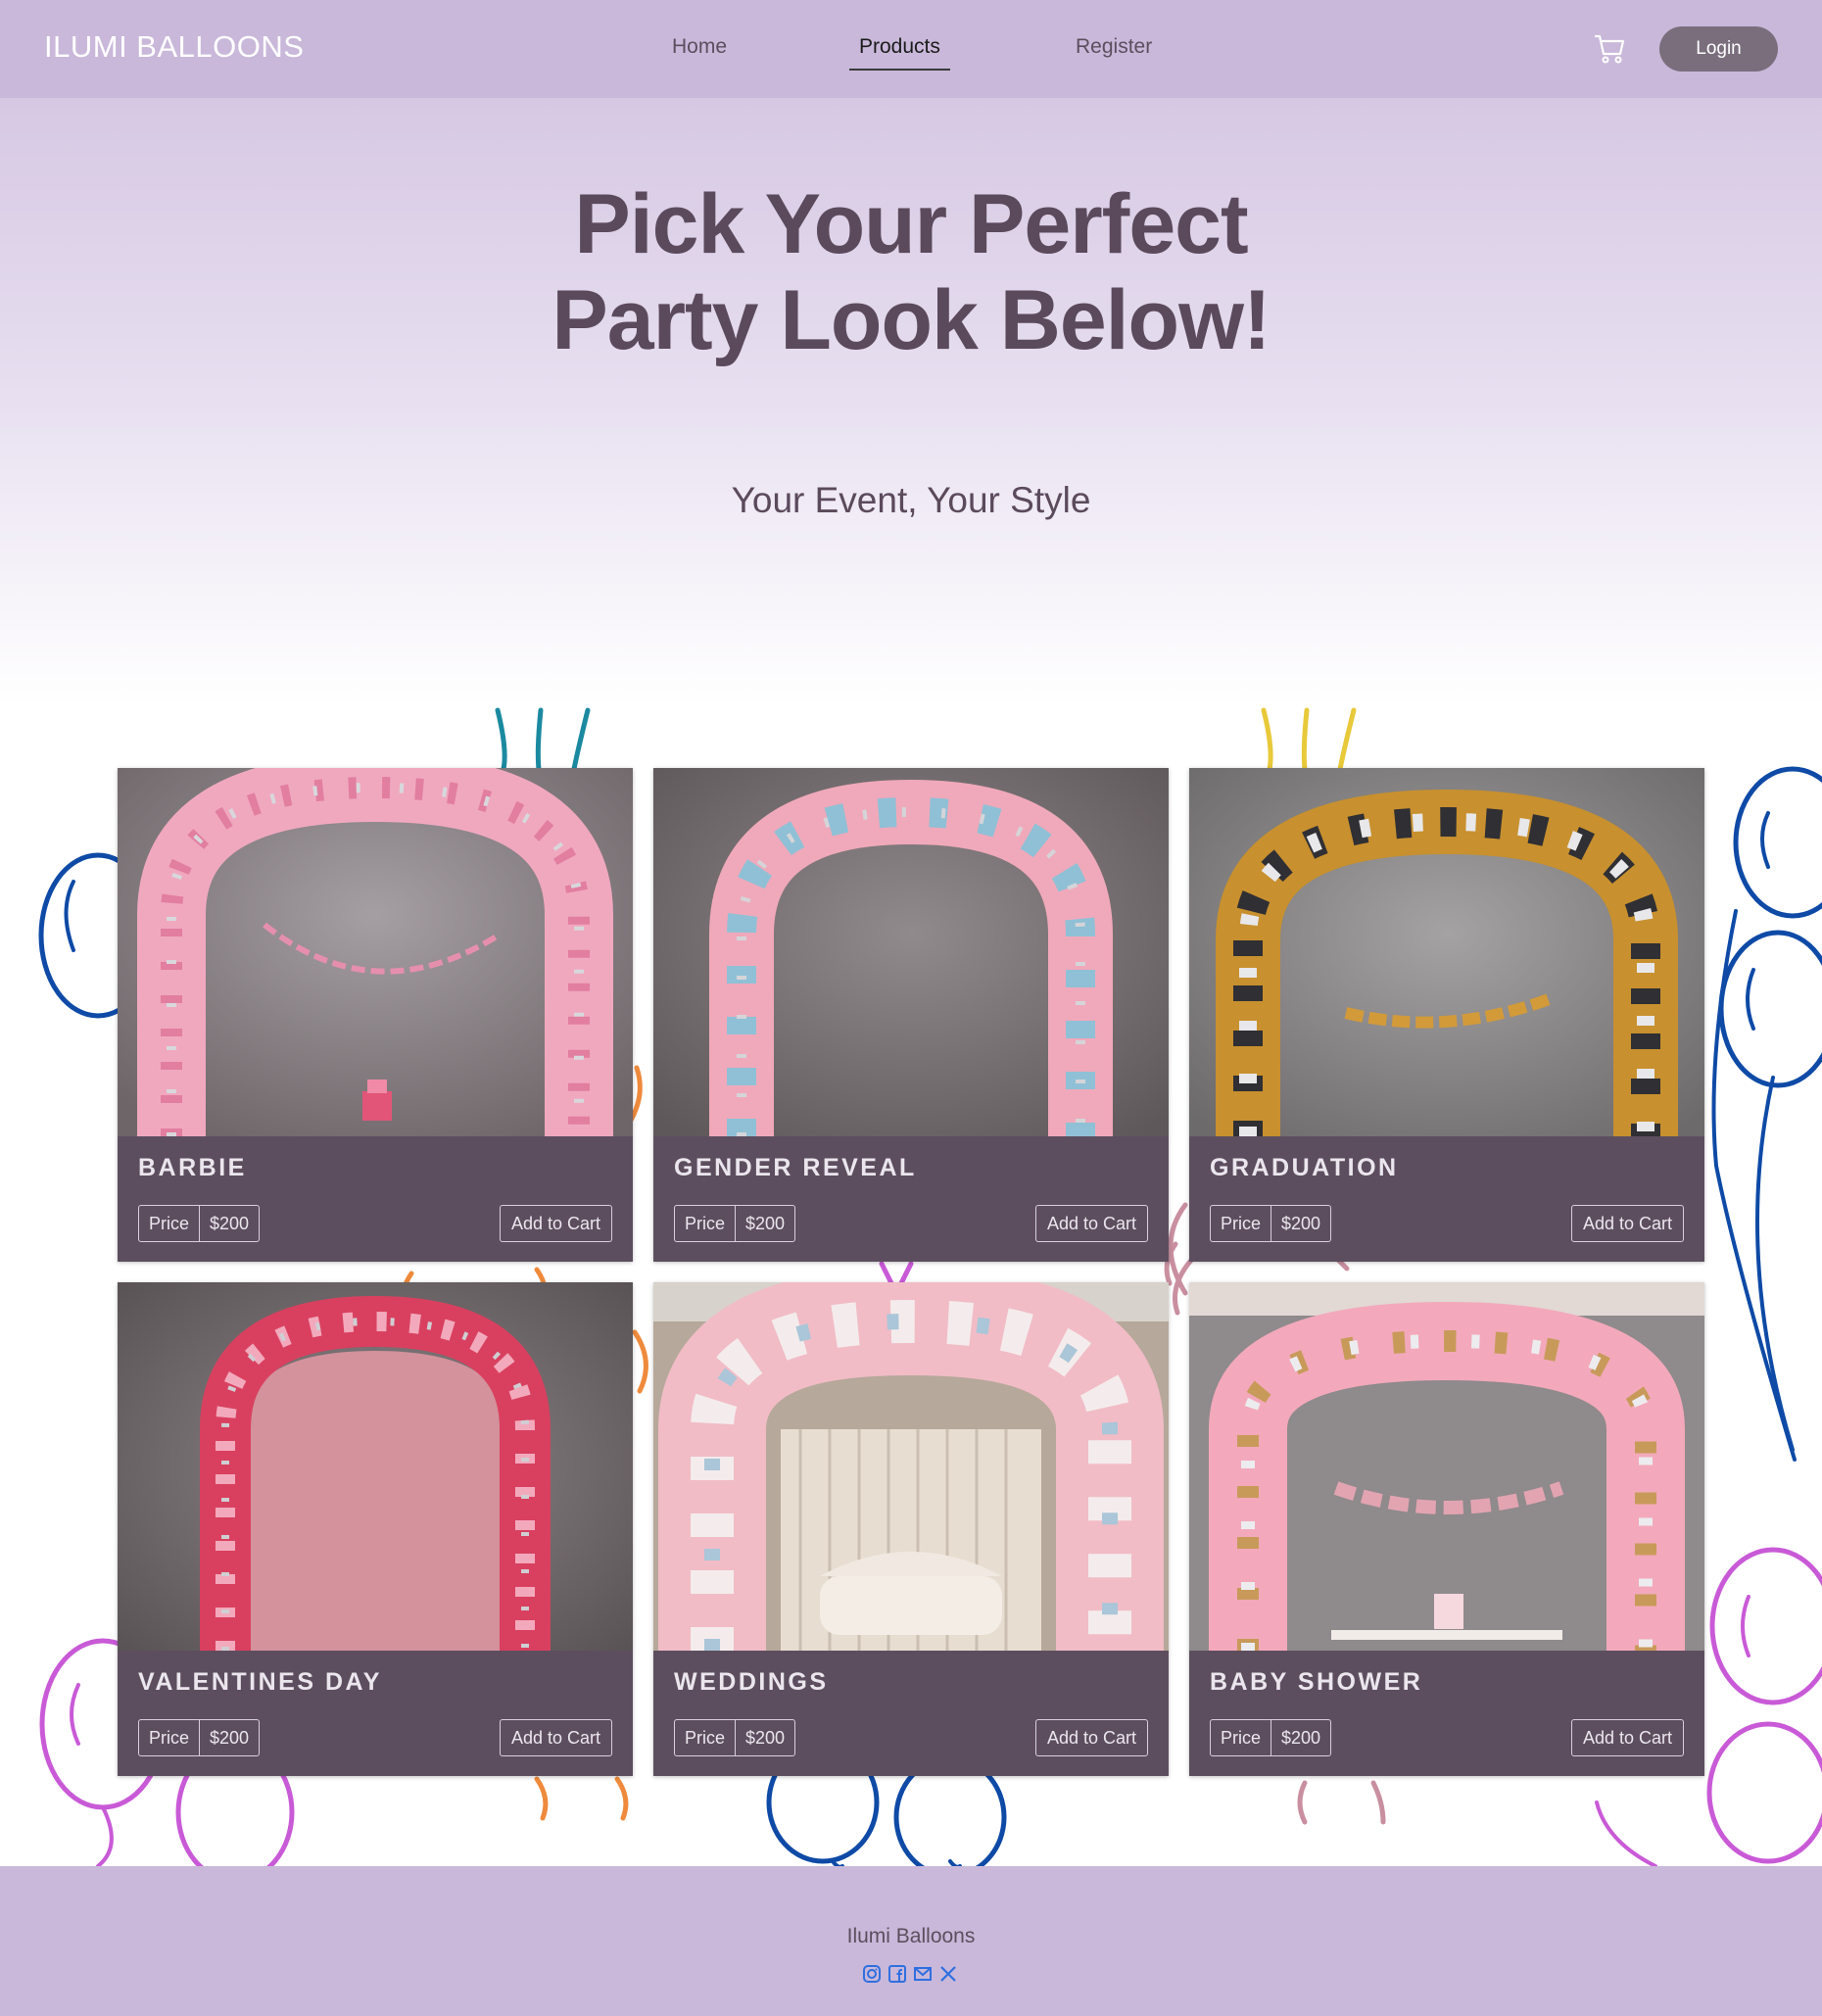 This screenshot has width=1822, height=2016. I want to click on main-nav: Home Products Register, so click(911, 49).